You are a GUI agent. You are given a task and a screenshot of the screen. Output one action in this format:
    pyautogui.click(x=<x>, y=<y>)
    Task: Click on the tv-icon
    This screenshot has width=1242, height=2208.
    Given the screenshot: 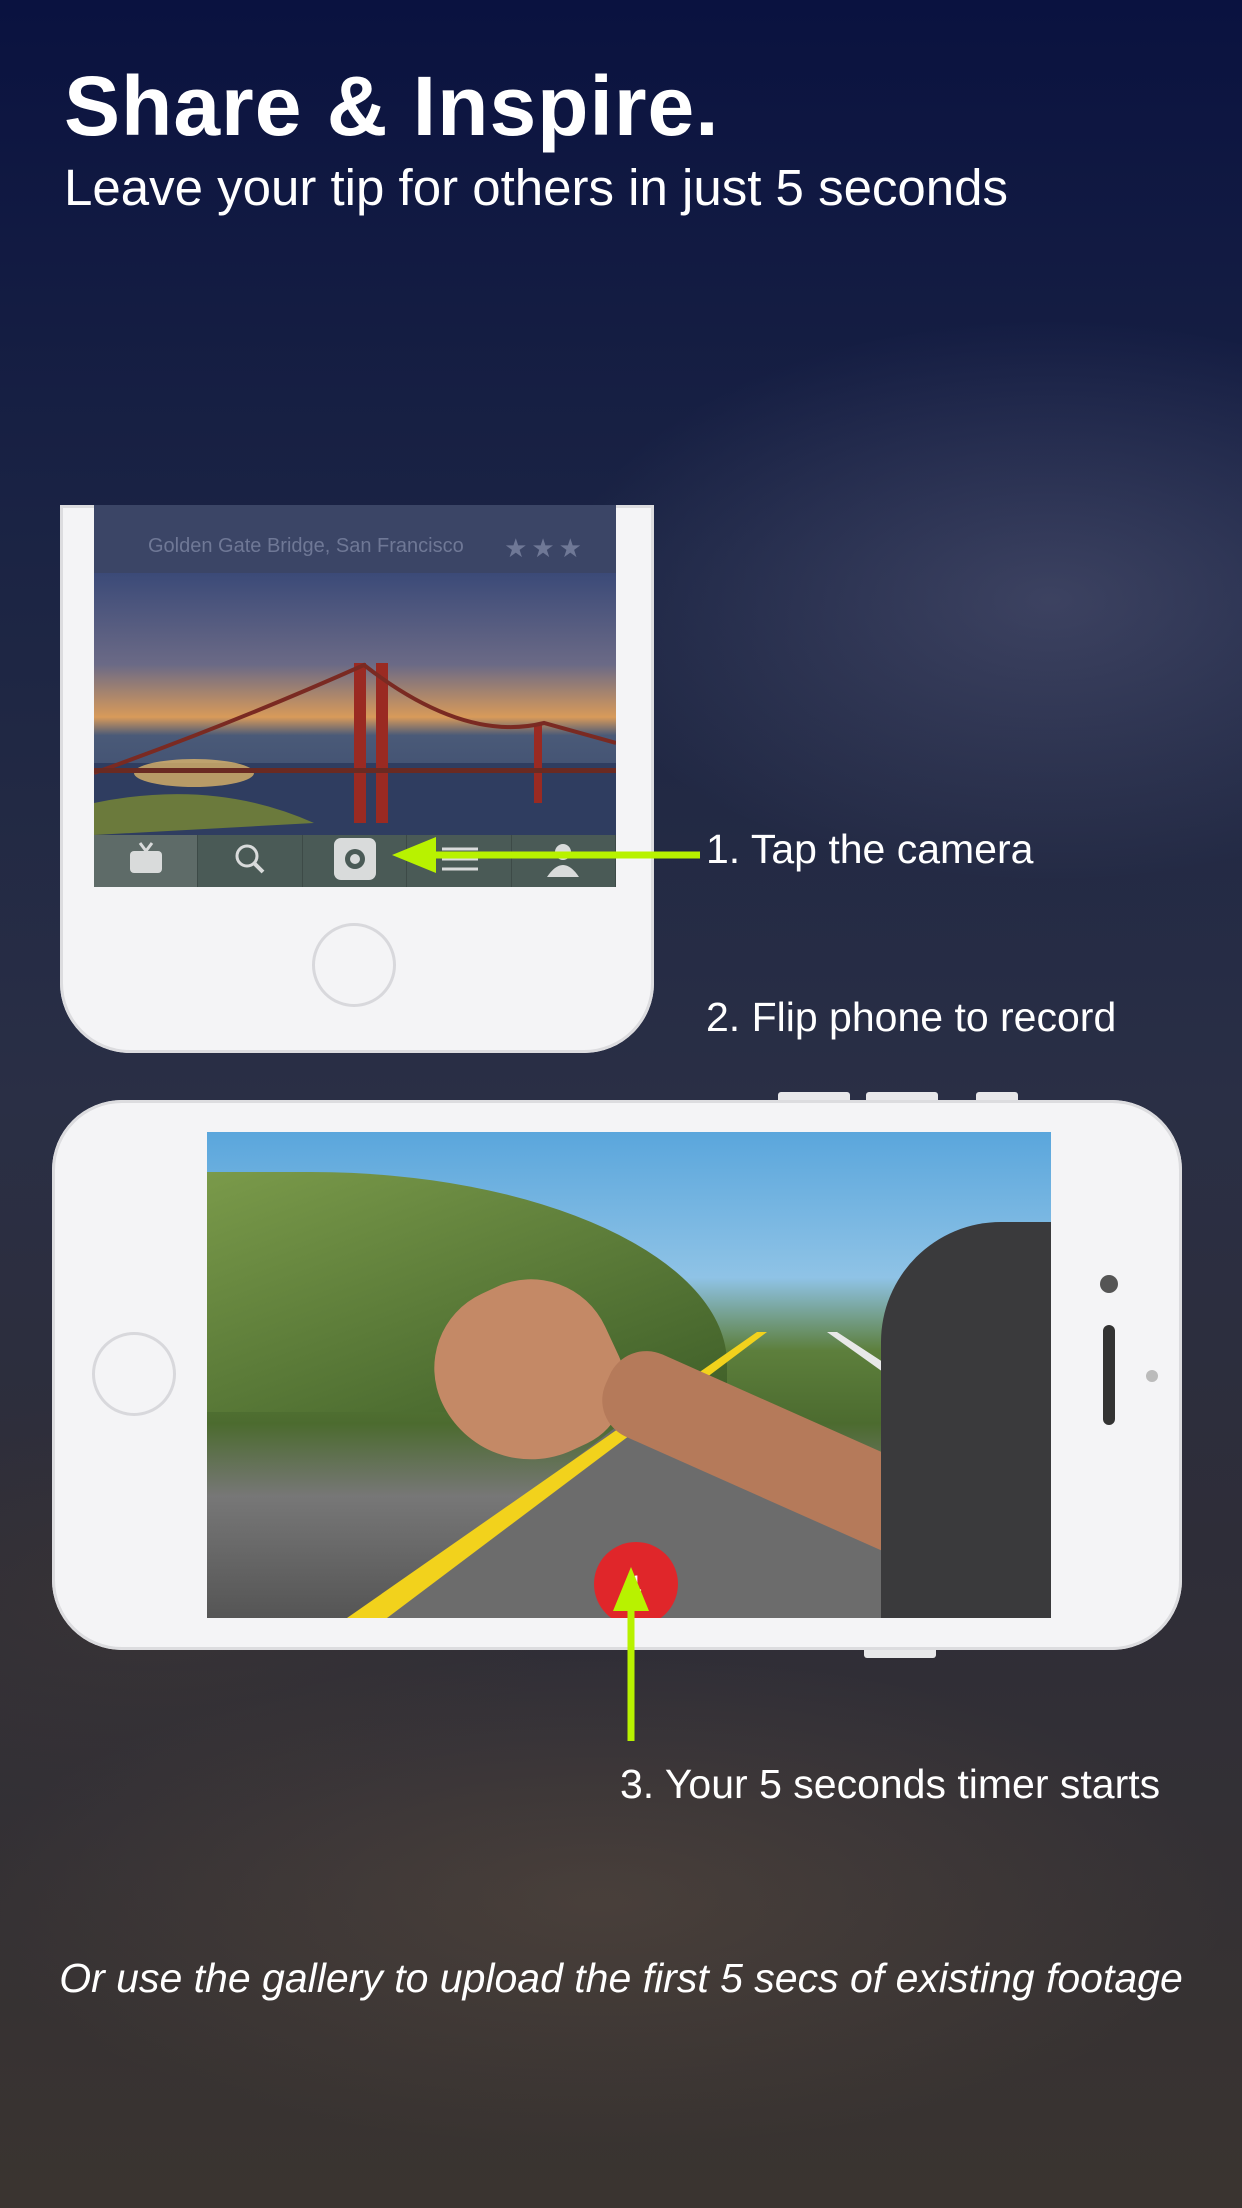 What is the action you would take?
    pyautogui.click(x=146, y=861)
    